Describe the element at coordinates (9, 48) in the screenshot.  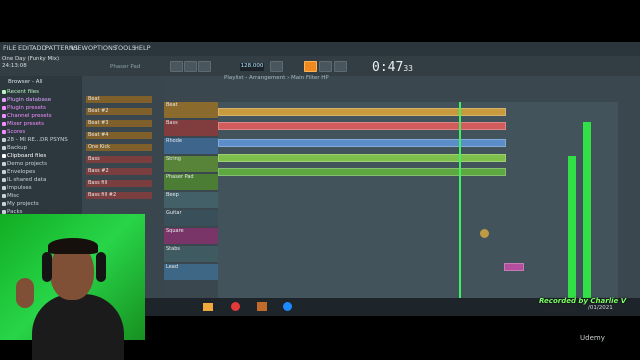
I see `menu-file: FILE` at that location.